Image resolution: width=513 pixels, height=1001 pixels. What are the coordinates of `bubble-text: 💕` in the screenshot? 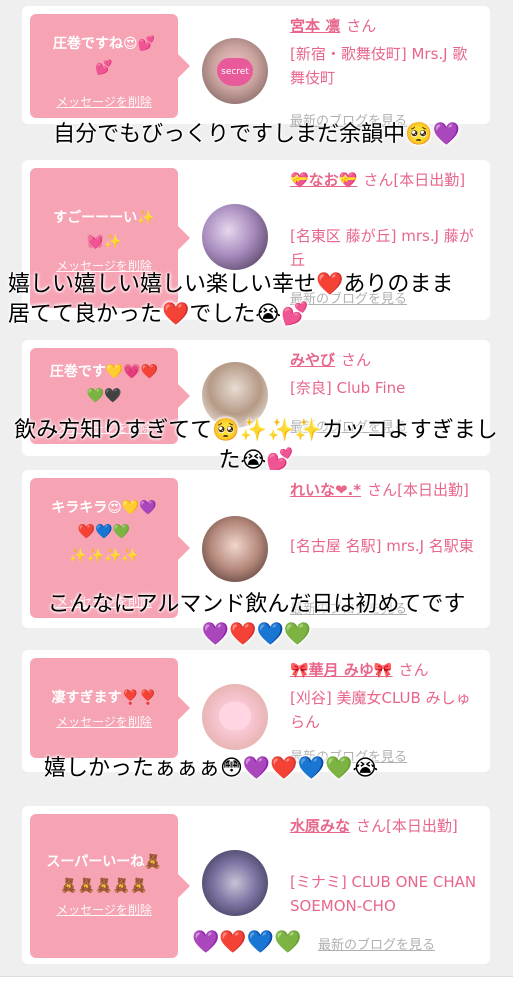 It's located at (104, 68).